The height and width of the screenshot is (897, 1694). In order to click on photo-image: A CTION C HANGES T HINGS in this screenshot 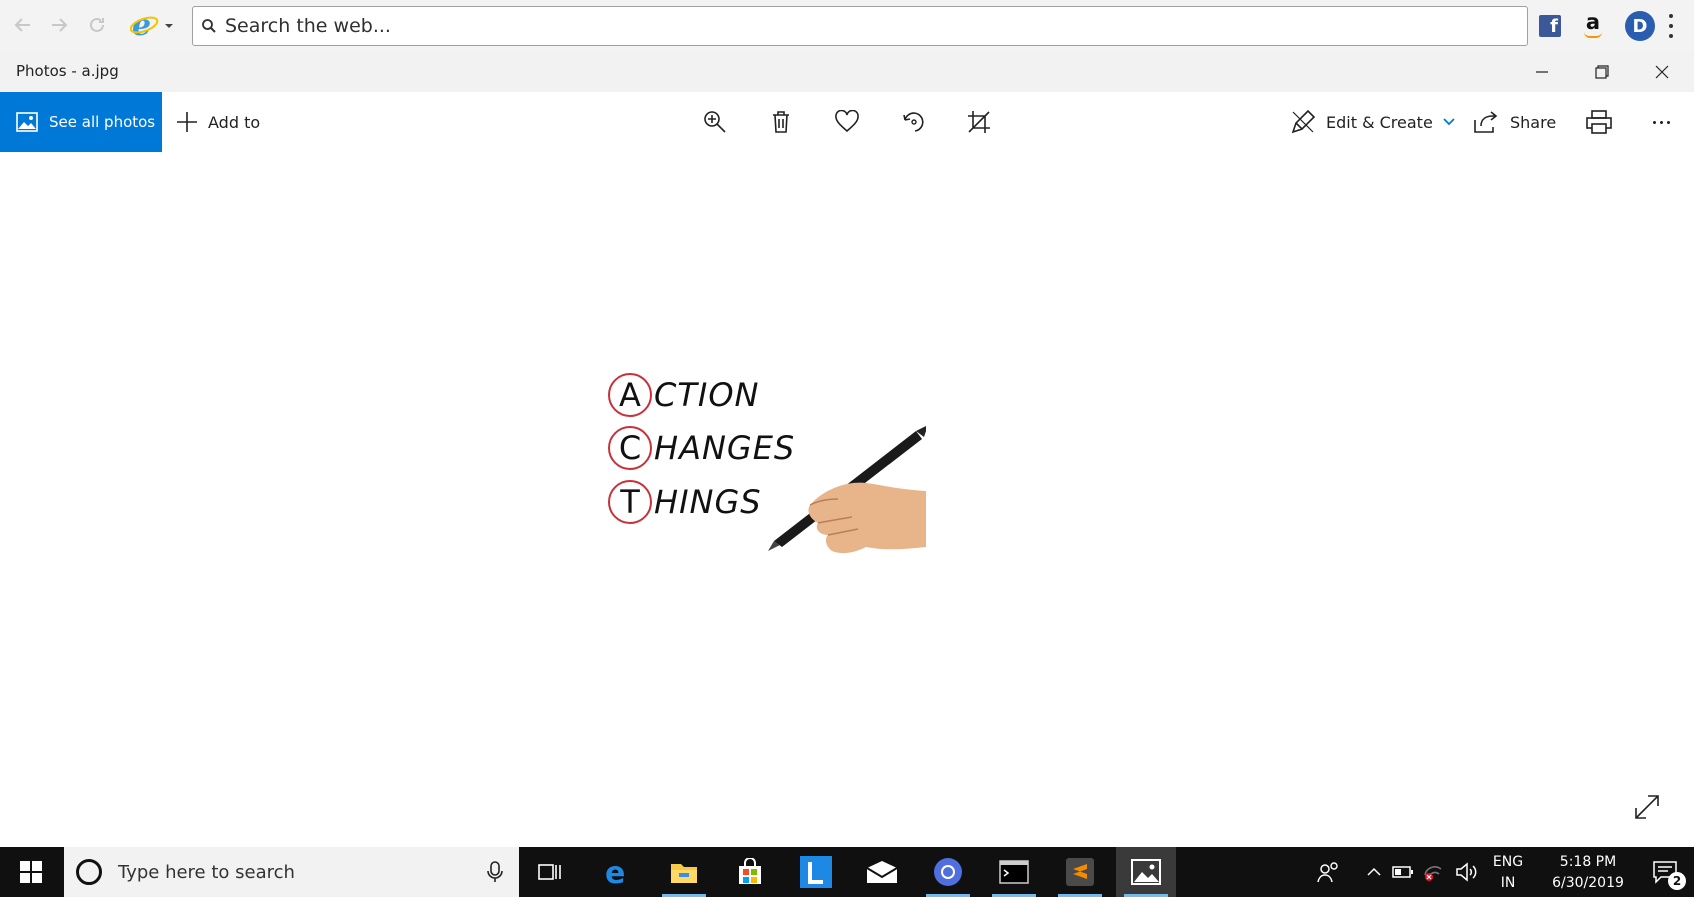, I will do `click(763, 458)`.